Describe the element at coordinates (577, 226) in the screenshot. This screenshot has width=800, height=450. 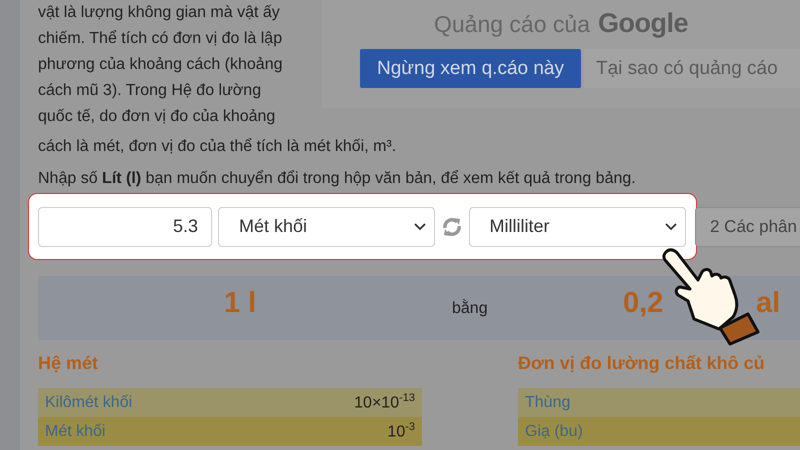
I see `unit-dropdown: Milliliter` at that location.